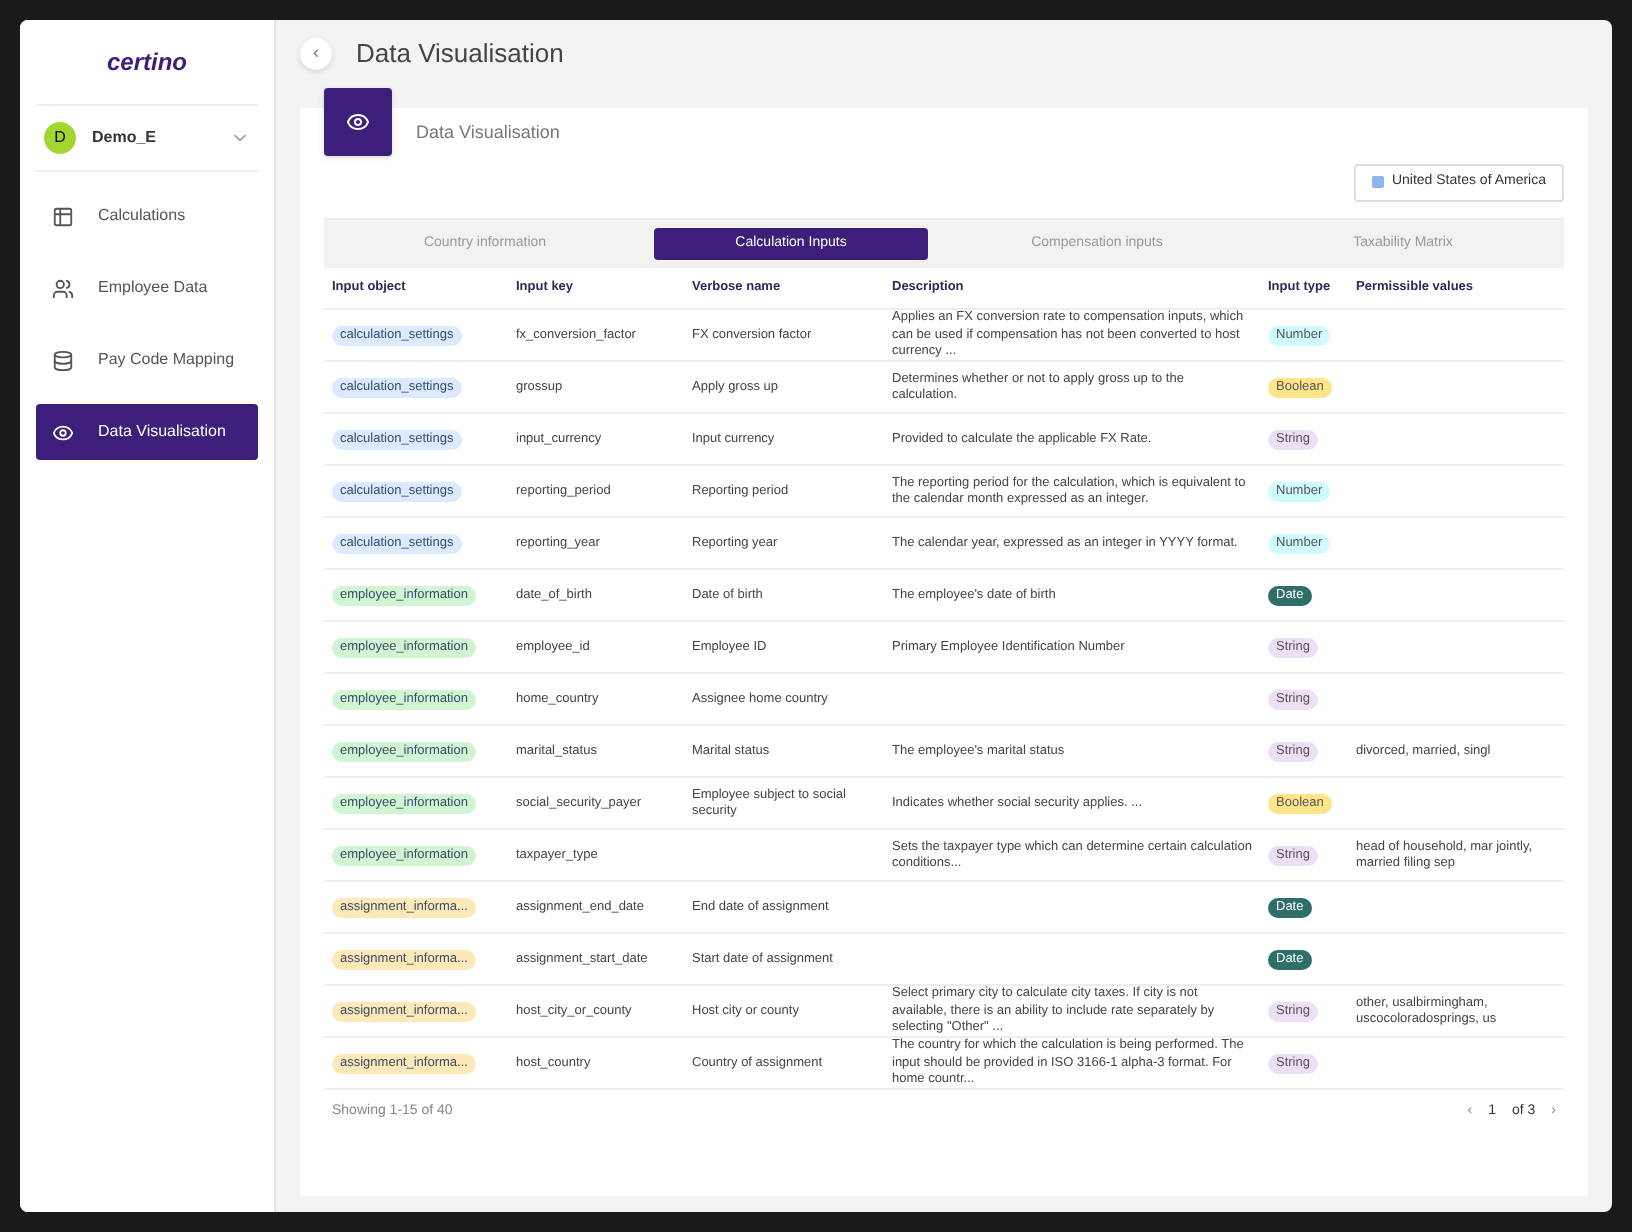 Image resolution: width=1632 pixels, height=1232 pixels. Describe the element at coordinates (63, 216) in the screenshot. I see `table-icon` at that location.